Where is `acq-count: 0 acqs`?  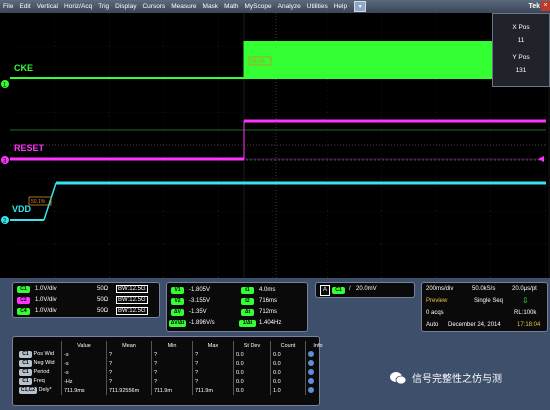 acq-count: 0 acqs is located at coordinates (435, 313).